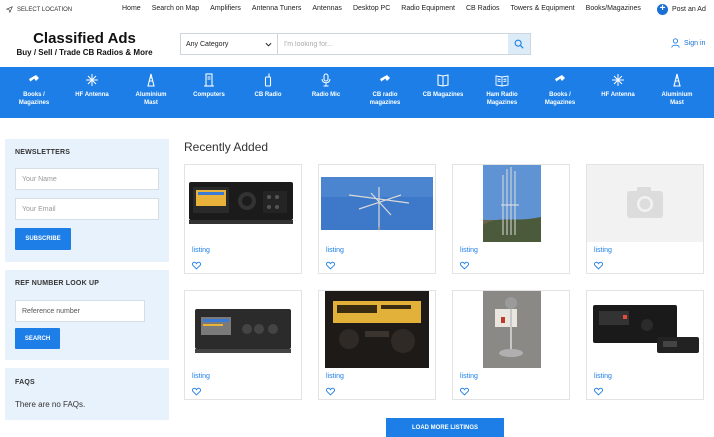 This screenshot has width=714, height=437. Describe the element at coordinates (445, 427) in the screenshot. I see `load-more-button: LOAD MORE LISTINGS` at that location.